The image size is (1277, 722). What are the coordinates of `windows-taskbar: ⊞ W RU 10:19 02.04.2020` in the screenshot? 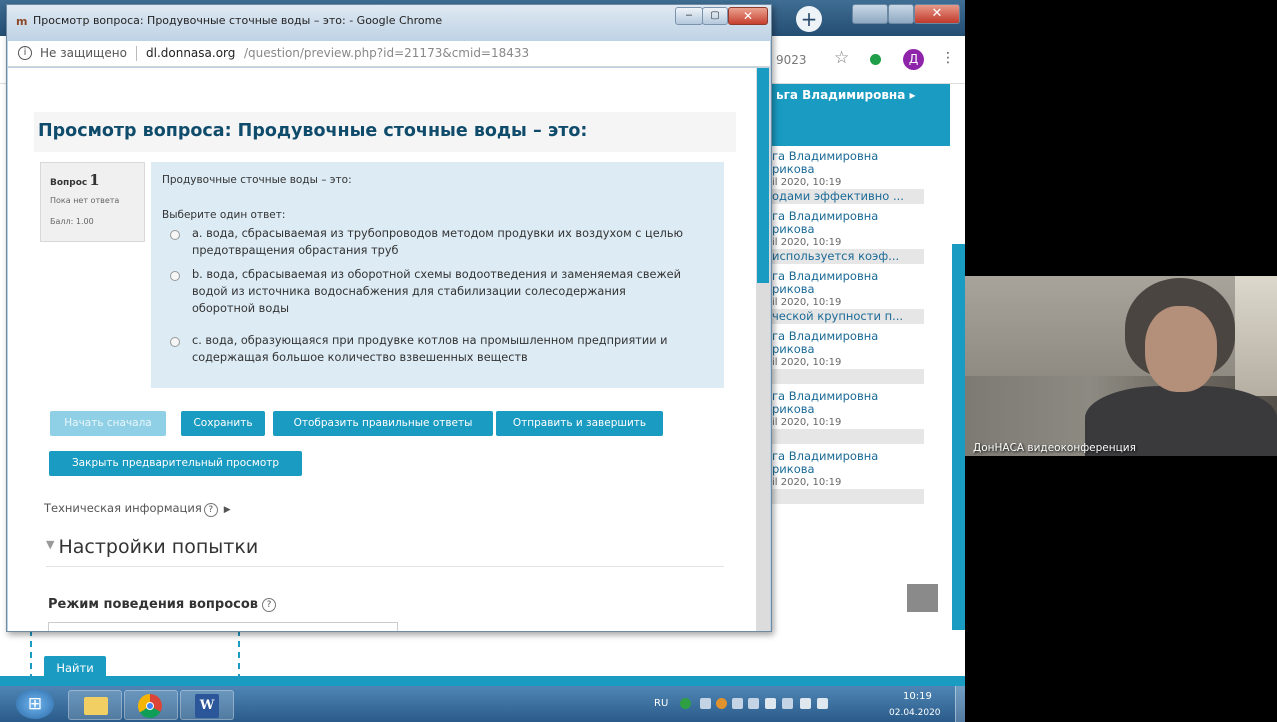 It's located at (482, 704).